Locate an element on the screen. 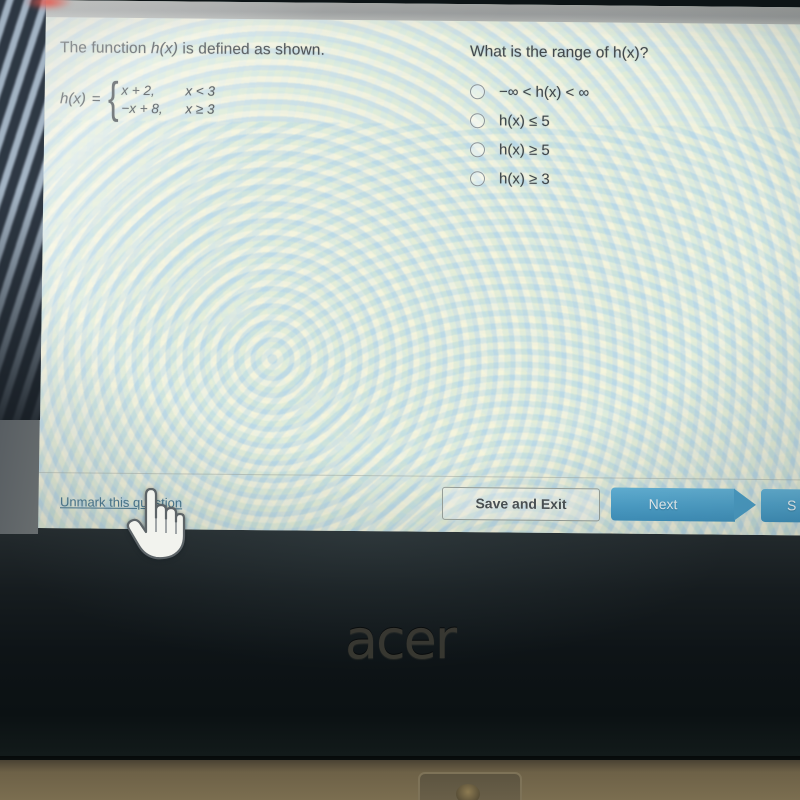 This screenshot has height=800, width=800. prompt-text: The function h(x) is defined as shown. is located at coordinates (230, 49).